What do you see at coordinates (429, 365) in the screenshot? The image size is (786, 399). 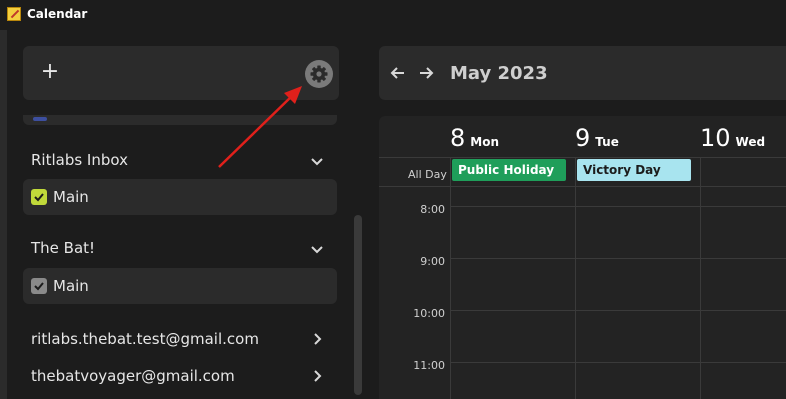 I see `hour-label: 11:00` at bounding box center [429, 365].